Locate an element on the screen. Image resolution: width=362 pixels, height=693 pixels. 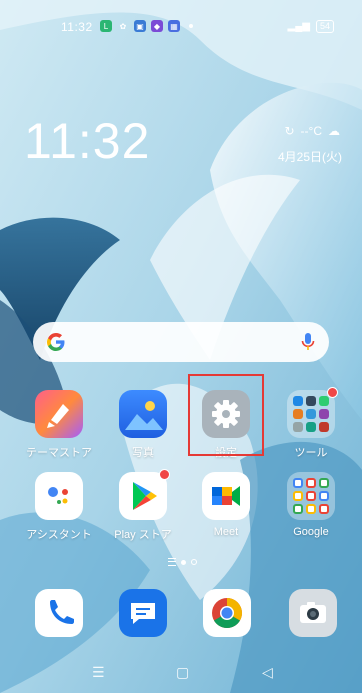
page-indicator is located at coordinates (182, 562).